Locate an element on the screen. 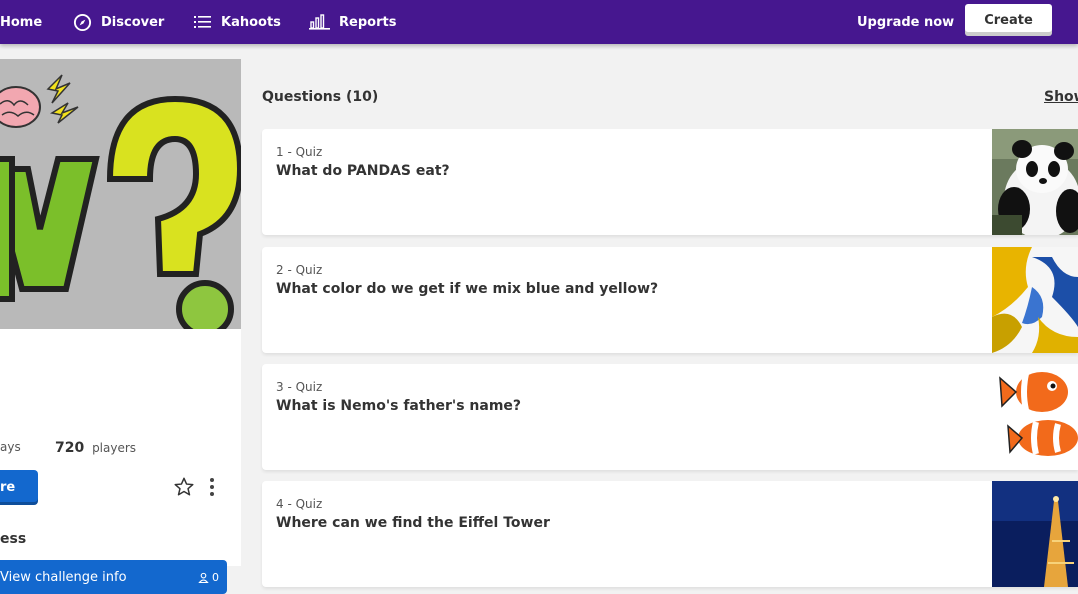 This screenshot has height=594, width=1078. questions-heading: Questions (10) is located at coordinates (320, 97).